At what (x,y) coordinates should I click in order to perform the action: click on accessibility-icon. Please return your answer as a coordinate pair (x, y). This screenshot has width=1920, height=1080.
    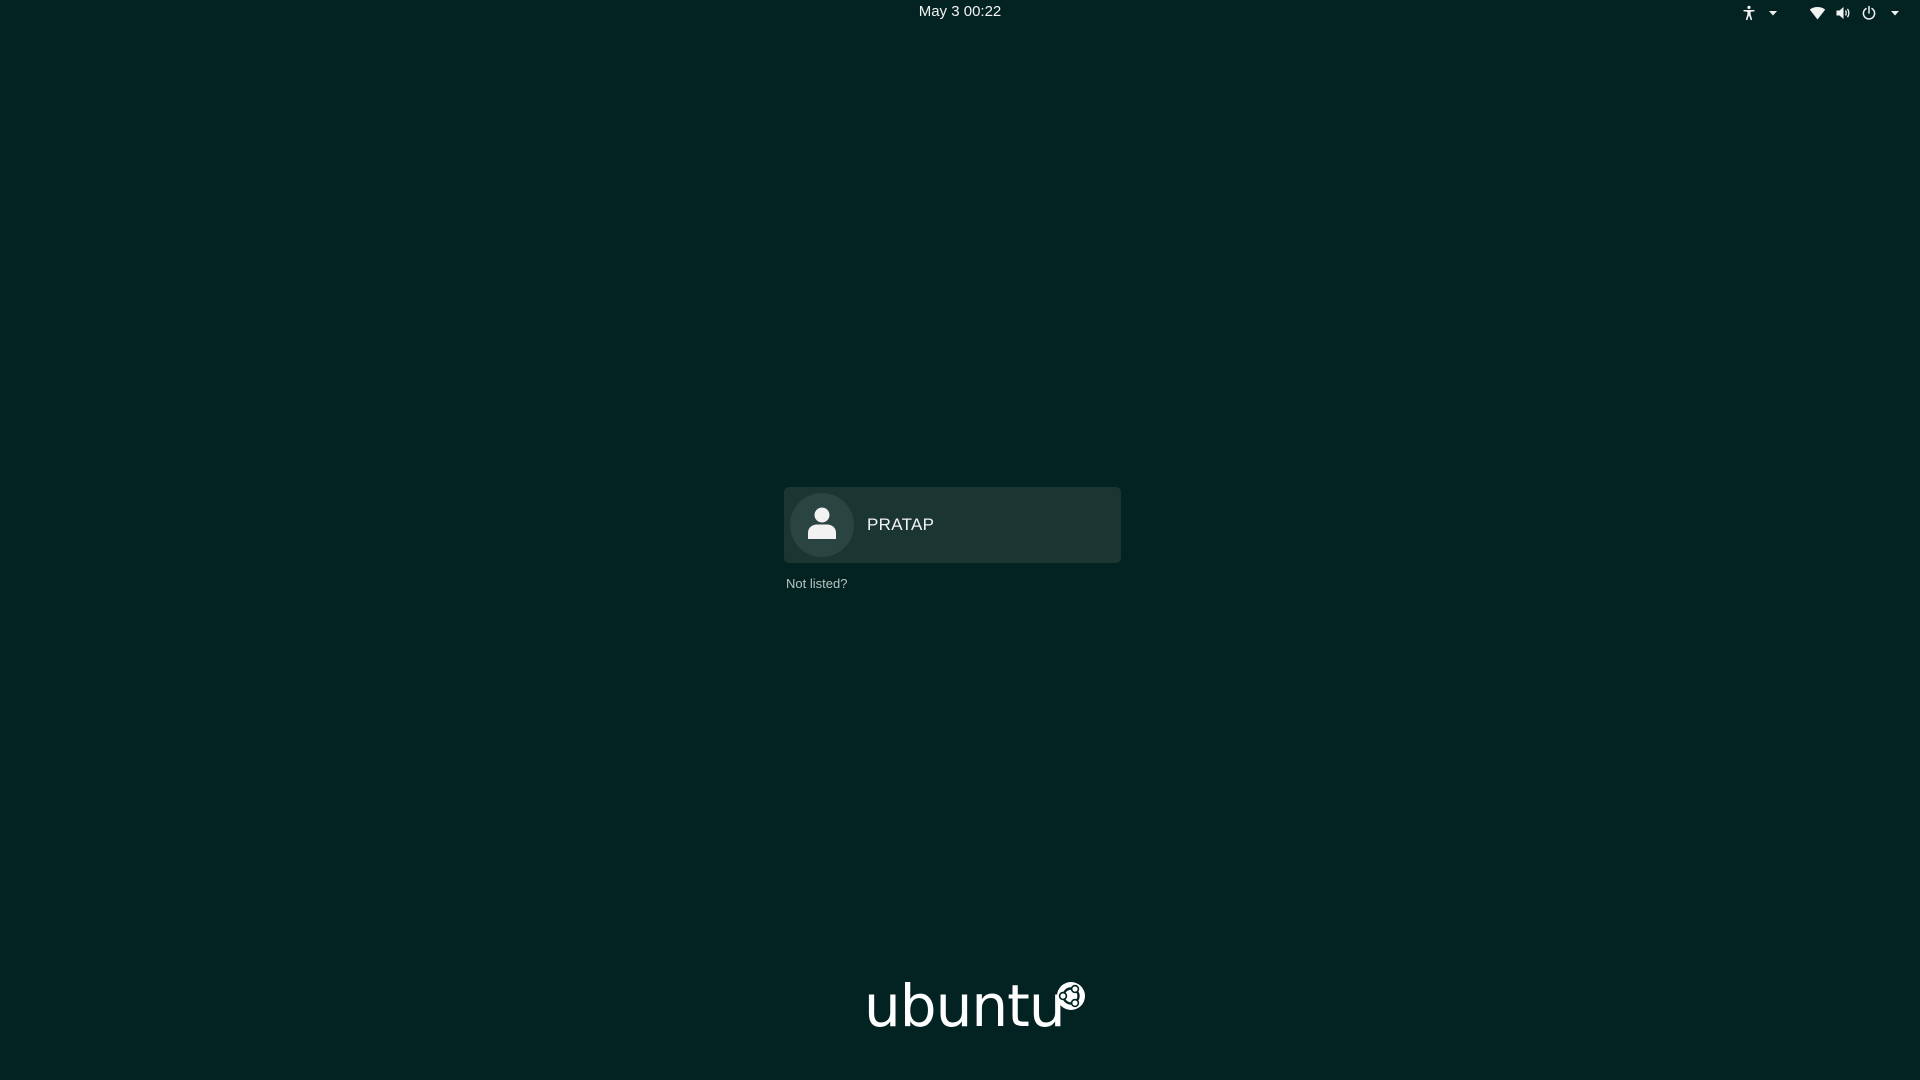
    Looking at the image, I should click on (1749, 13).